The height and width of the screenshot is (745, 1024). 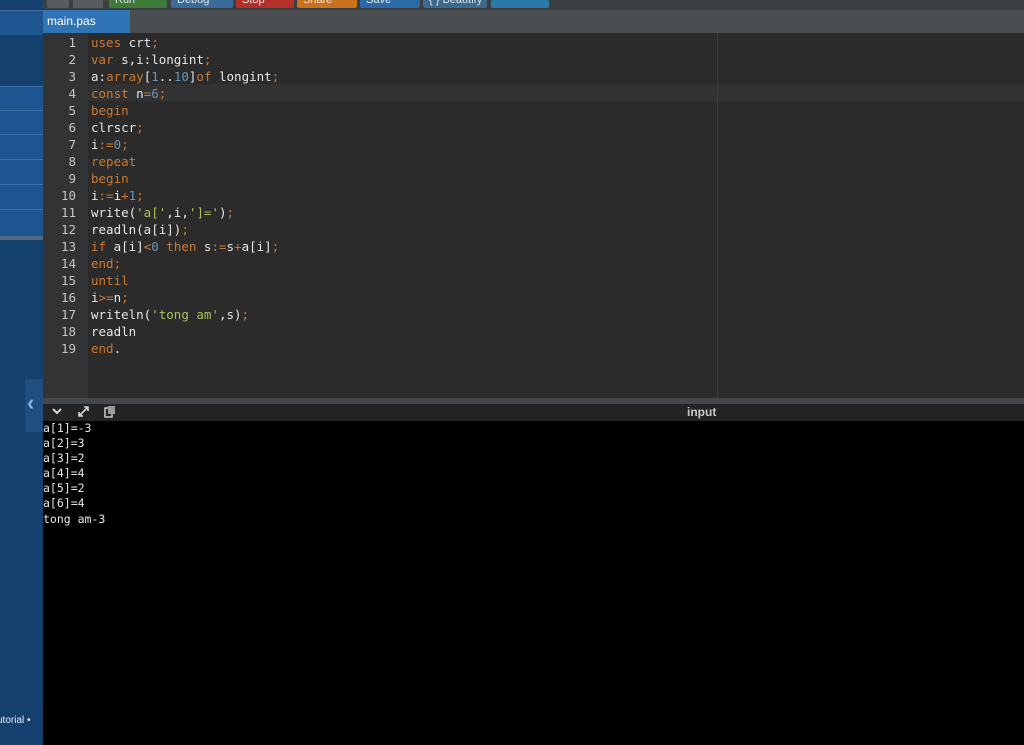 I want to click on line-number: 12, so click(x=68, y=229).